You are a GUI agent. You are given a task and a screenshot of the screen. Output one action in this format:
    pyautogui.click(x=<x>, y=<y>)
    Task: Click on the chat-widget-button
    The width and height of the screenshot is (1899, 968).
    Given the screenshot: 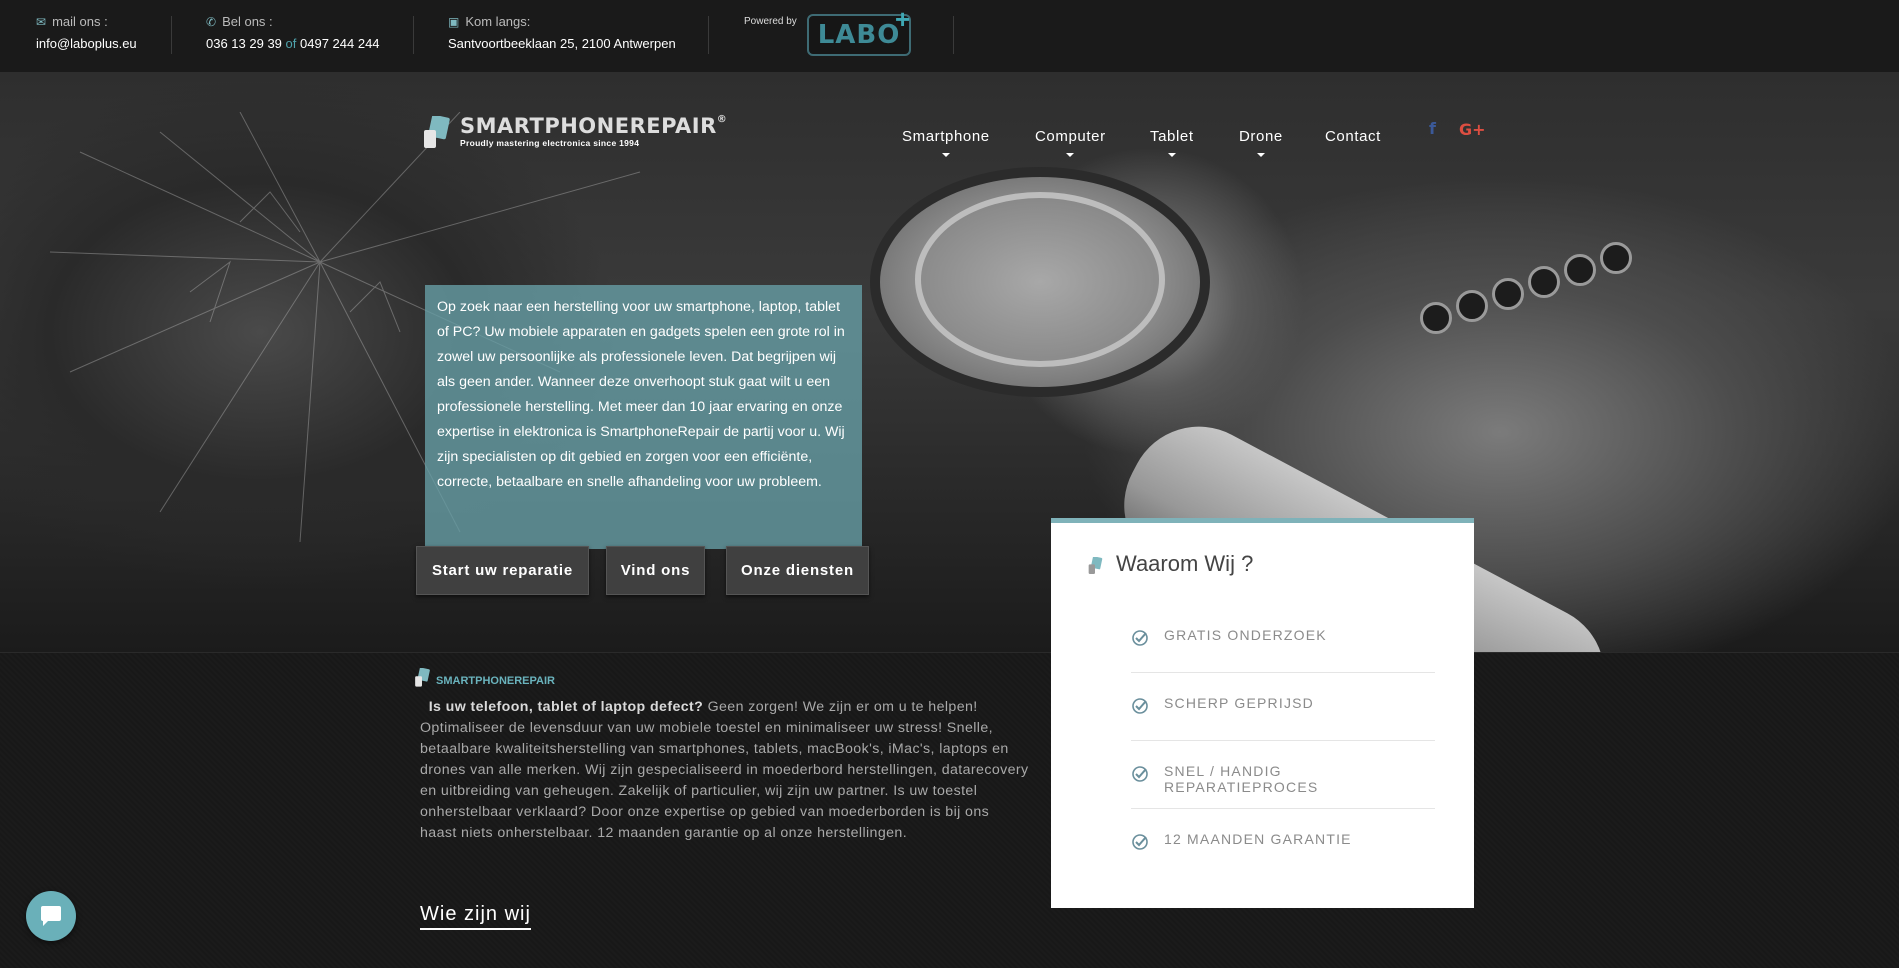 What is the action you would take?
    pyautogui.click(x=51, y=916)
    